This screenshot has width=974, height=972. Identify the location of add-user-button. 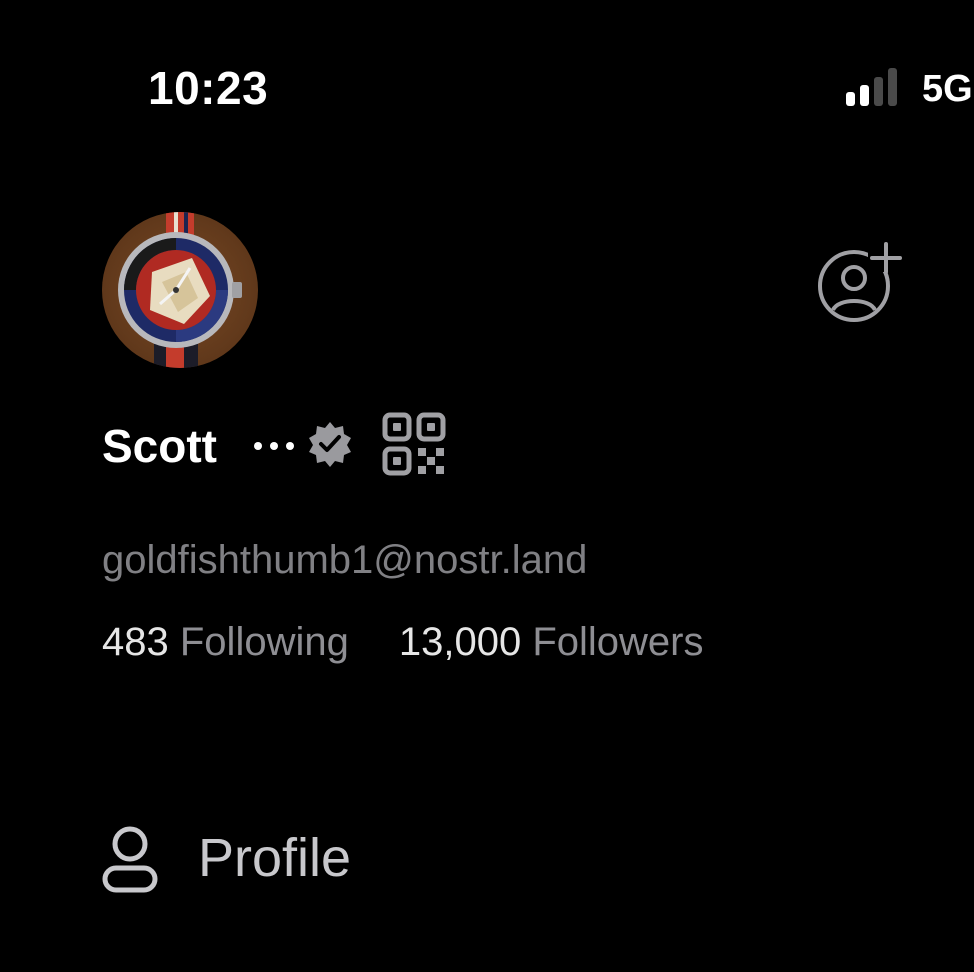
(861, 283).